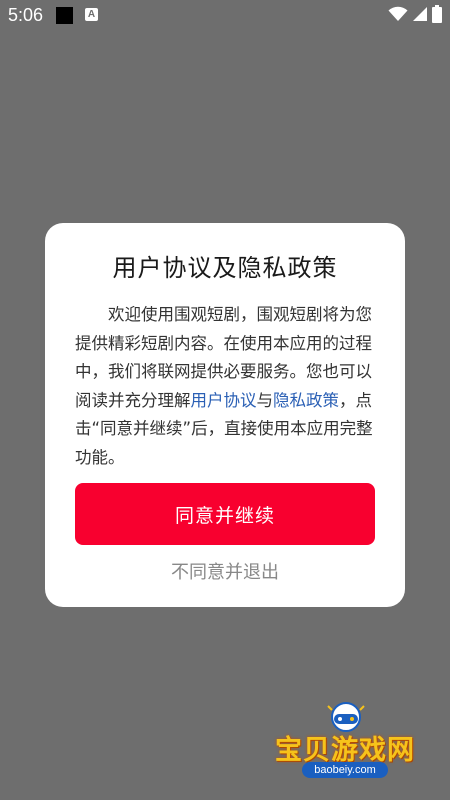  Describe the element at coordinates (224, 400) in the screenshot. I see `user-agreement-link: 用户协议` at that location.